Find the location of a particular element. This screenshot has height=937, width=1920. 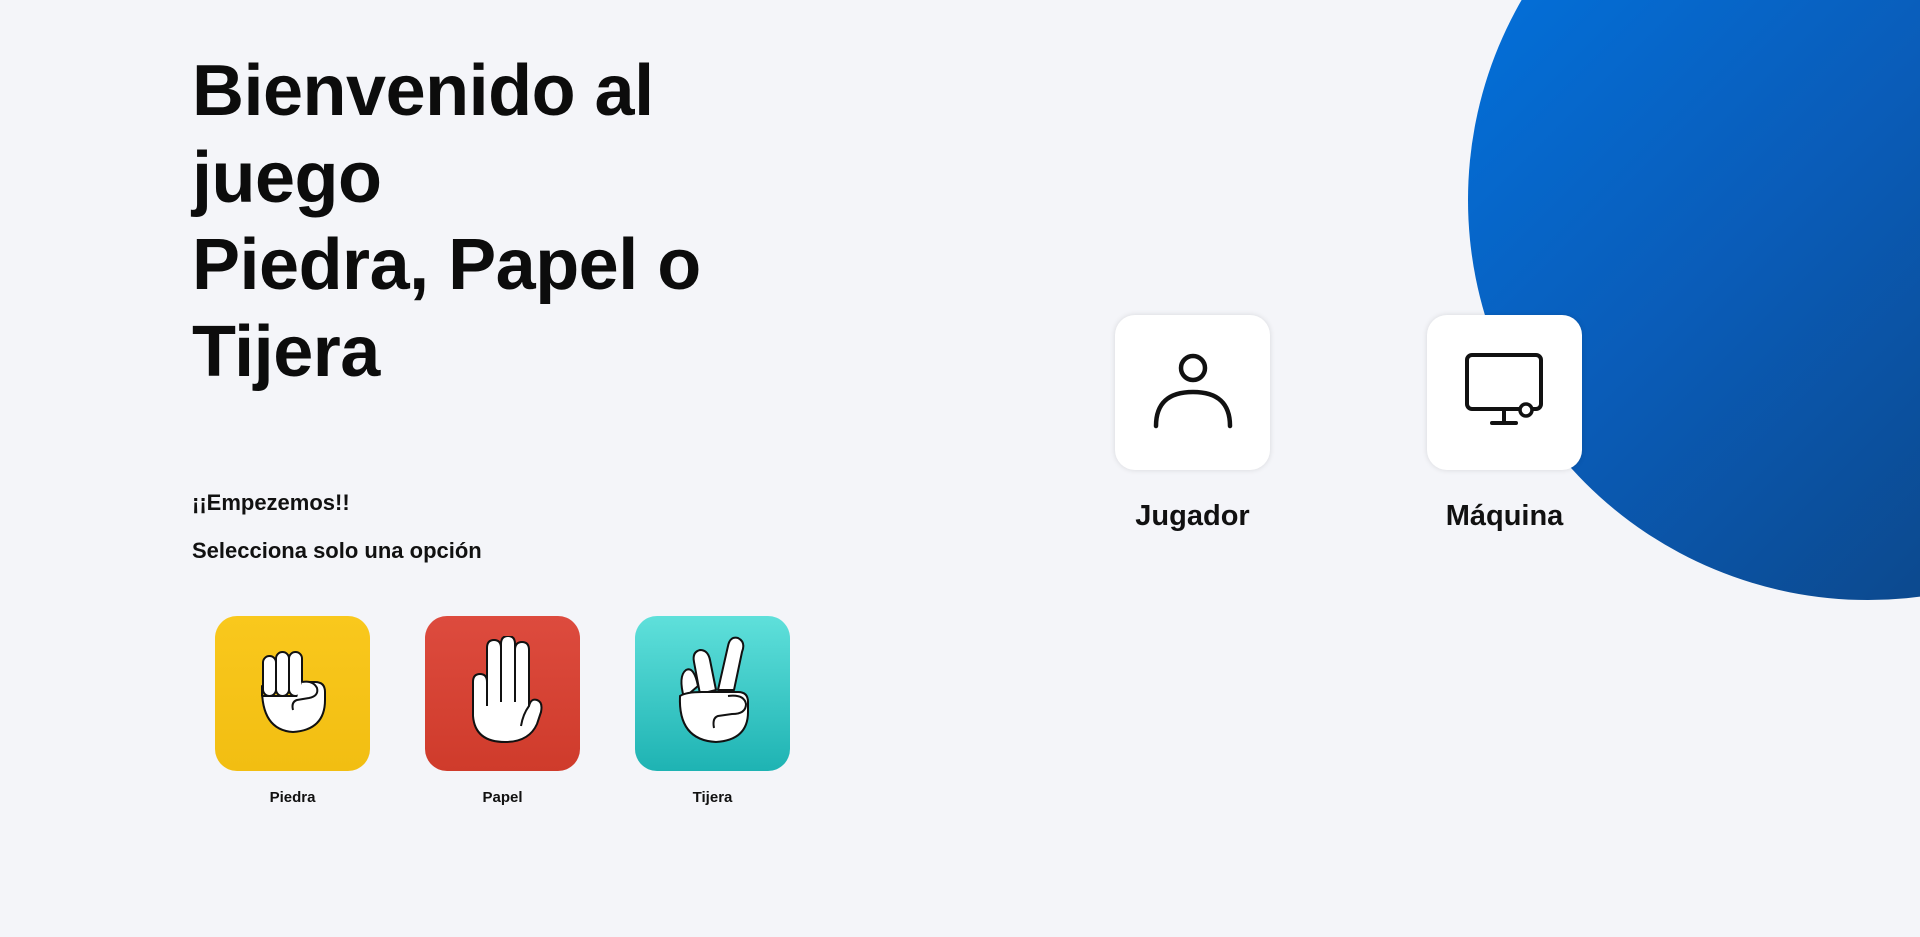

players-panel: Jugador Máquina is located at coordinates (1348, 424).